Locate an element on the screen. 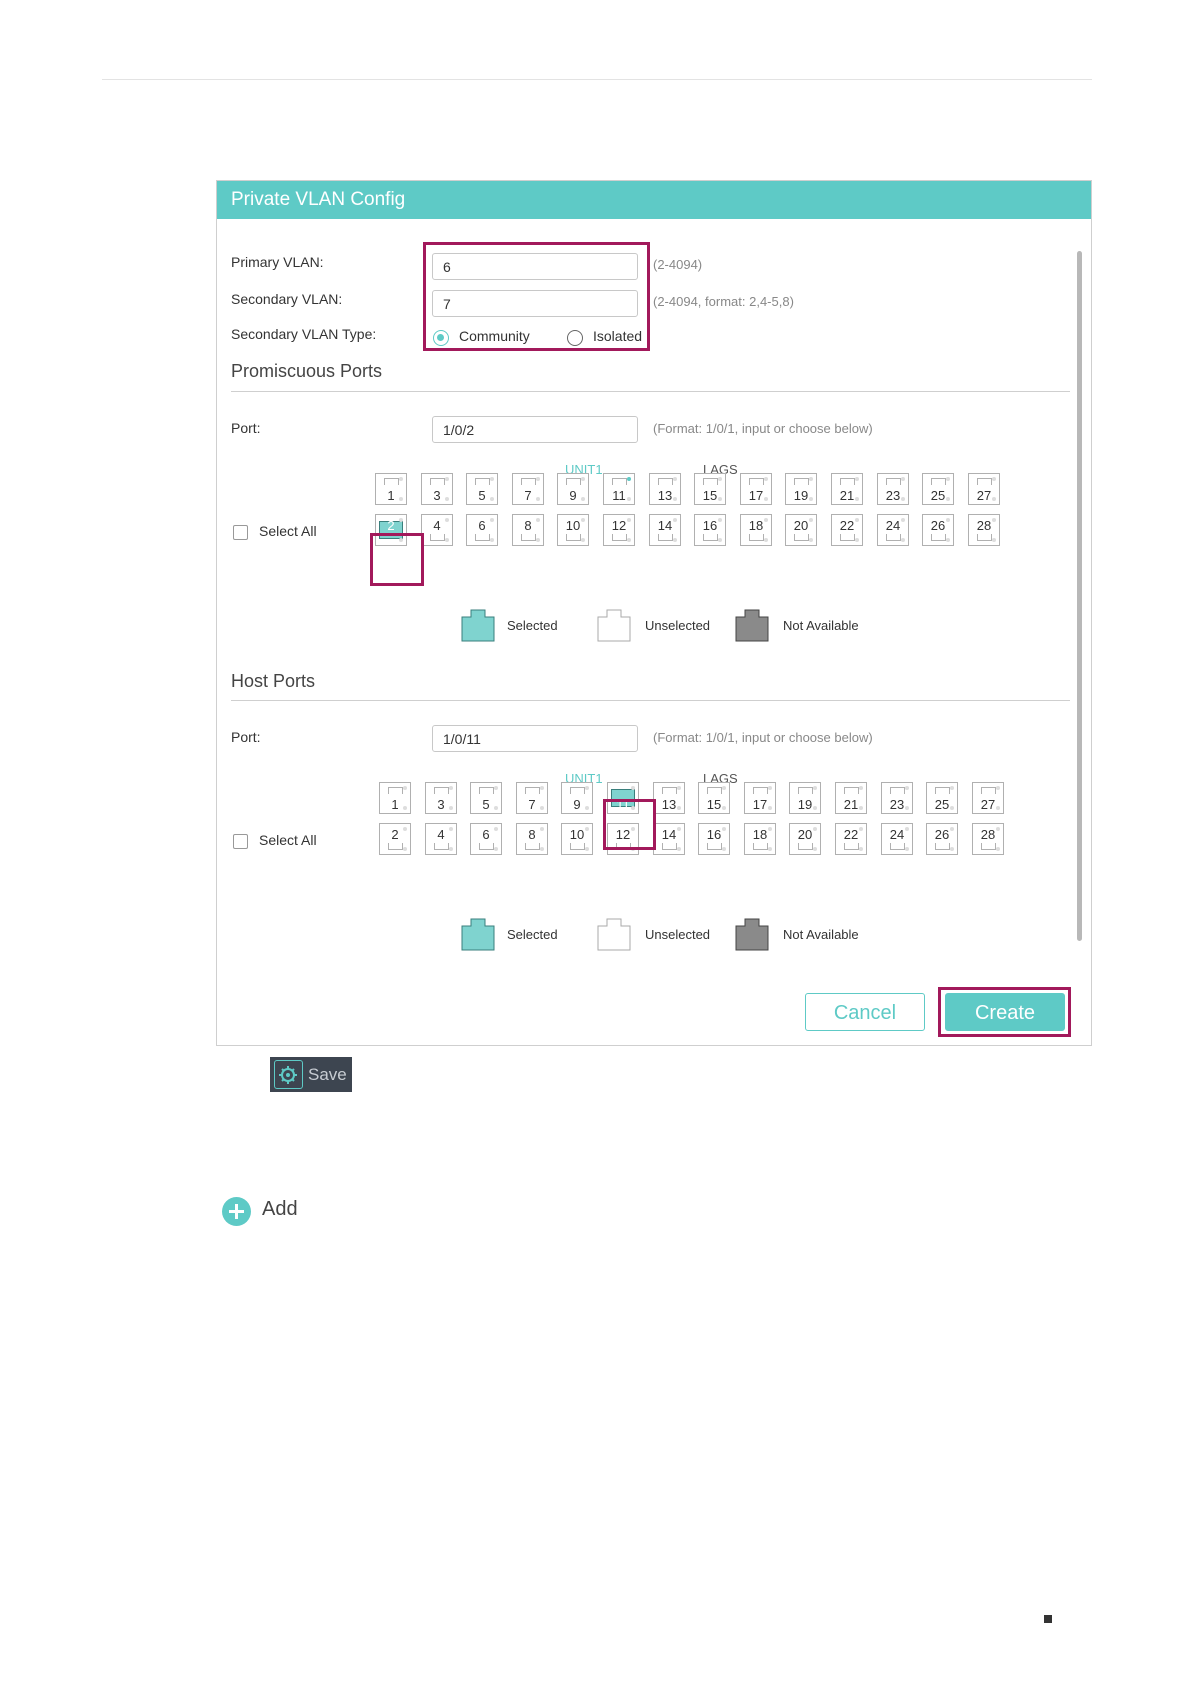  promiscuous-port-25: 25 is located at coordinates (938, 489).